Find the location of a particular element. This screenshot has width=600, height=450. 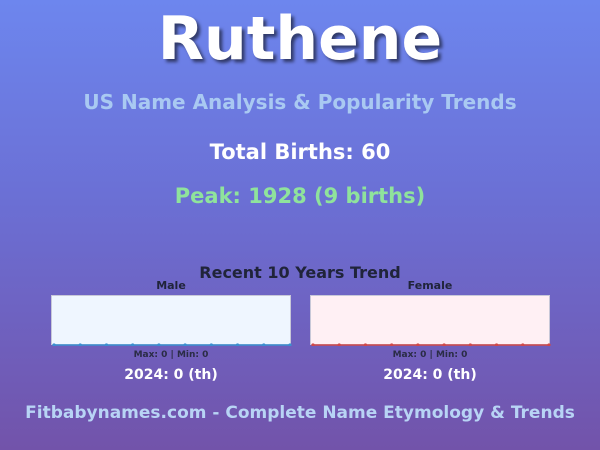

male-trend-plot is located at coordinates (172, 344).